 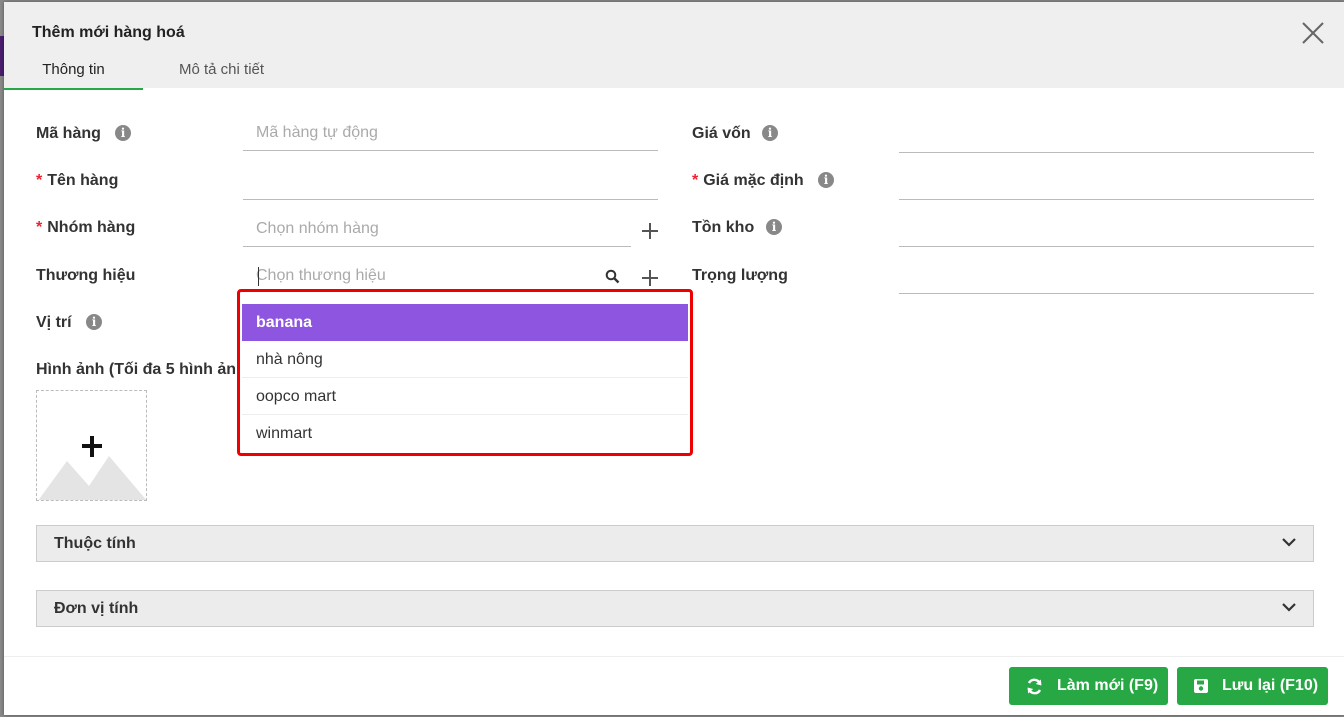 What do you see at coordinates (73, 75) in the screenshot?
I see `tab-info: Thông tin` at bounding box center [73, 75].